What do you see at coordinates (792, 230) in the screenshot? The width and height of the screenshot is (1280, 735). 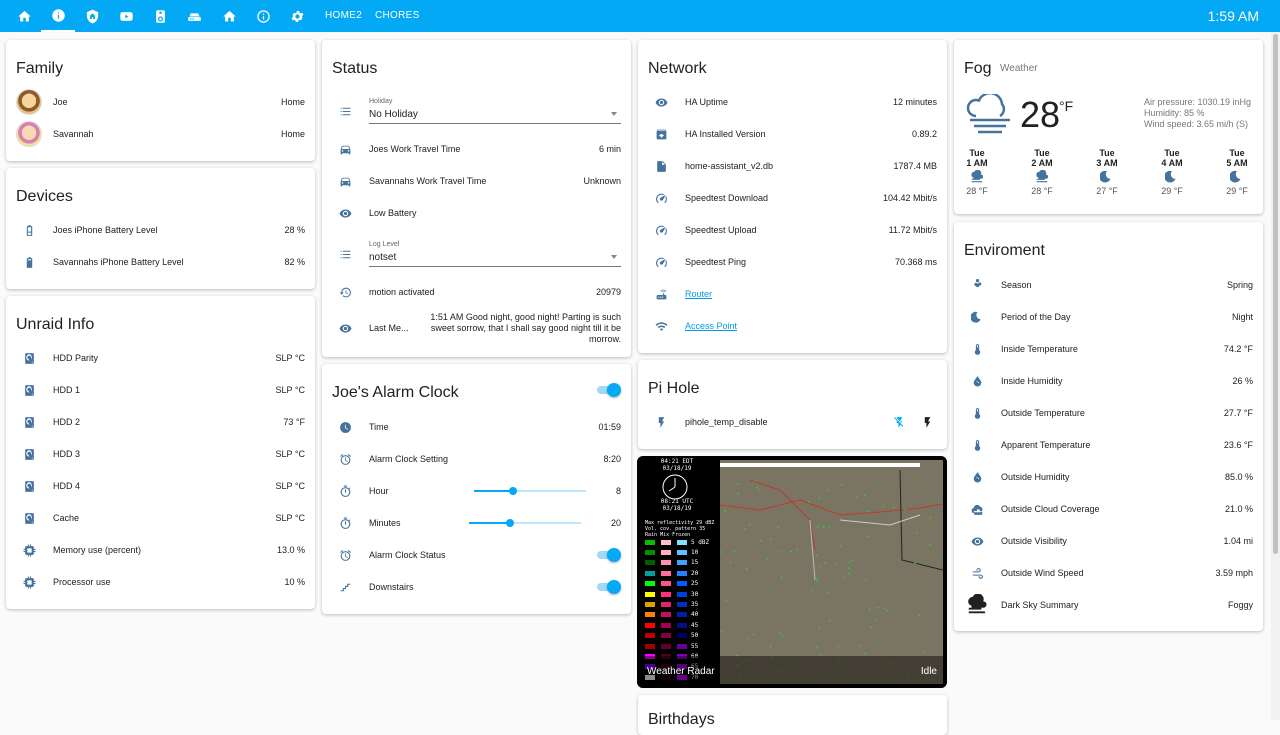 I see `entity-row: Speedtest Upload 11.72 Mbit/s` at bounding box center [792, 230].